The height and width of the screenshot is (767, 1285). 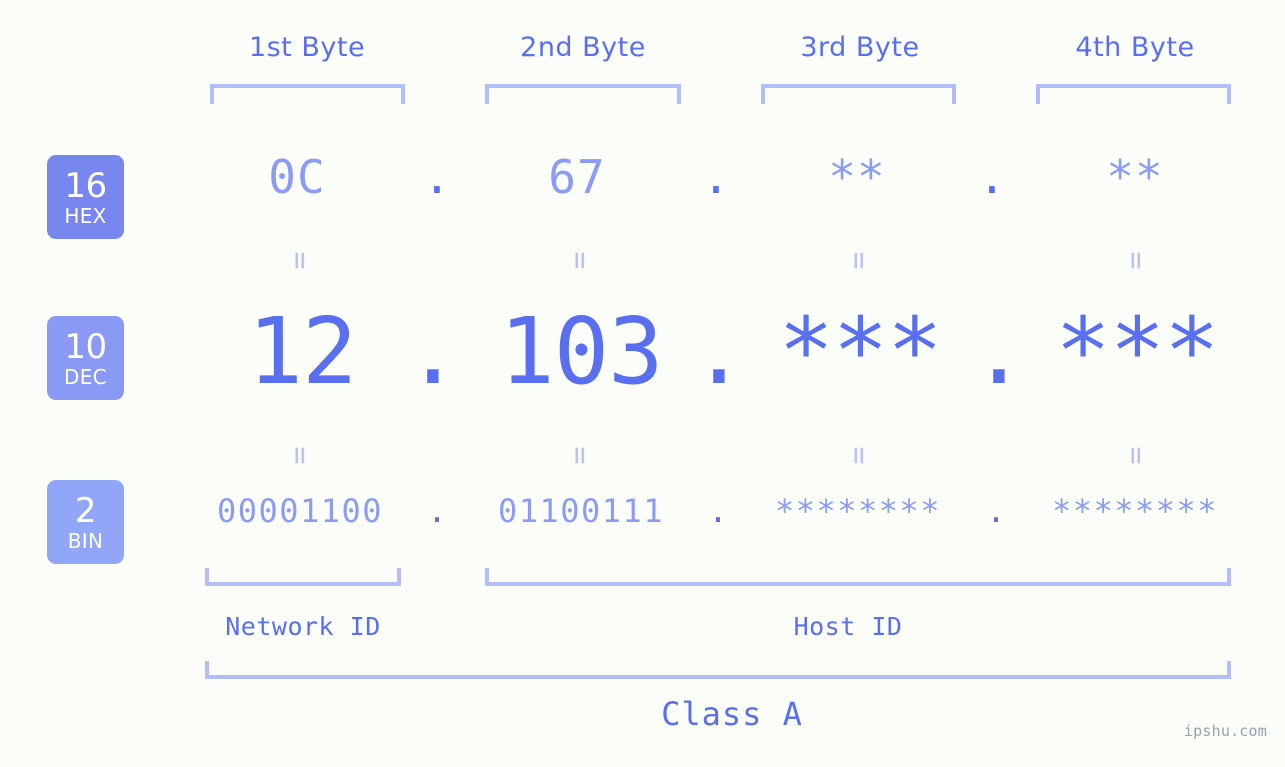 I want to click on site-watermark: ipshu.com, so click(x=1225, y=731).